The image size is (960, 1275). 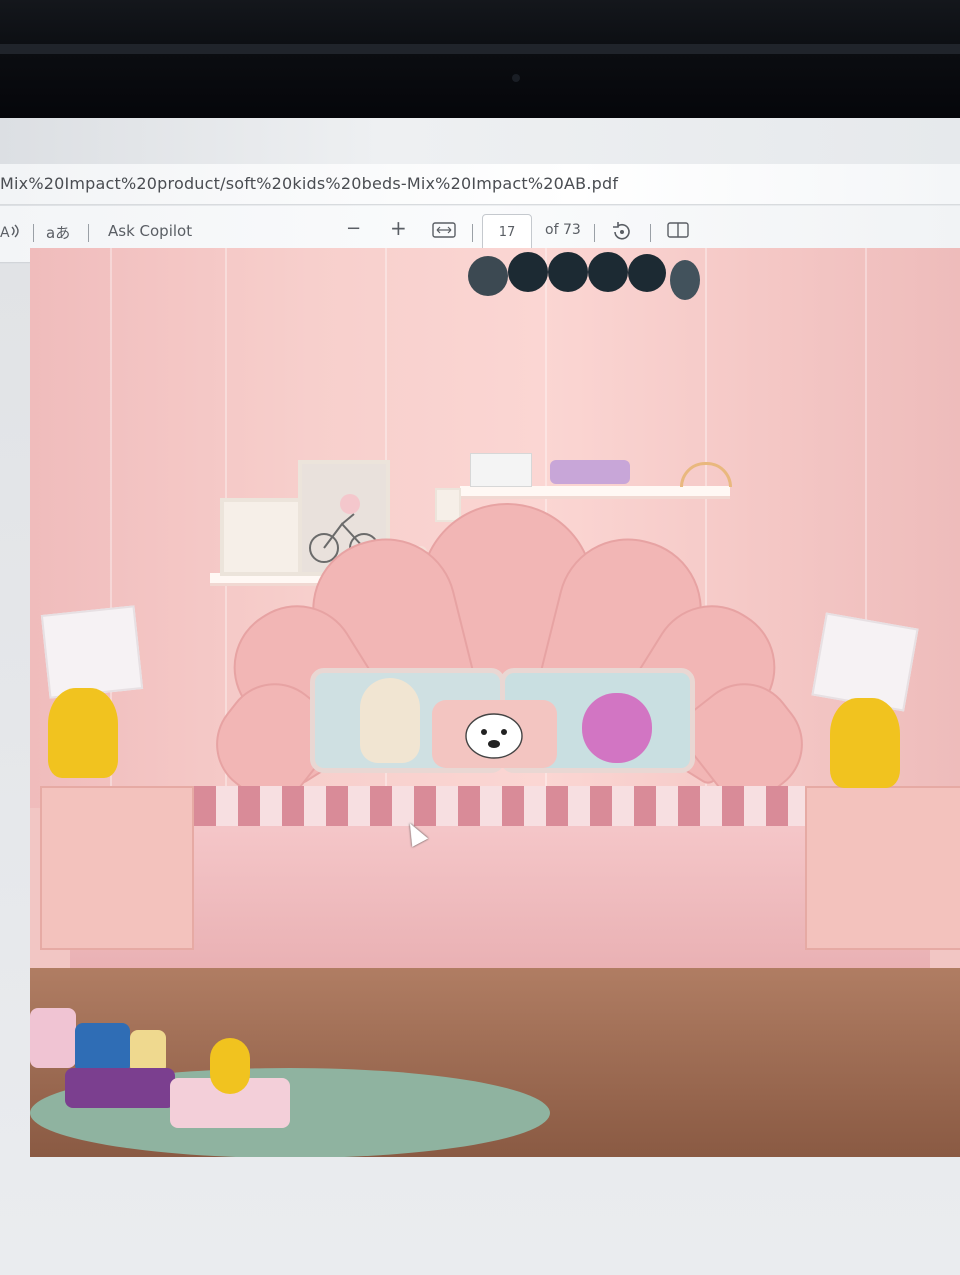 What do you see at coordinates (92, 652) in the screenshot?
I see `lamp-shade-left` at bounding box center [92, 652].